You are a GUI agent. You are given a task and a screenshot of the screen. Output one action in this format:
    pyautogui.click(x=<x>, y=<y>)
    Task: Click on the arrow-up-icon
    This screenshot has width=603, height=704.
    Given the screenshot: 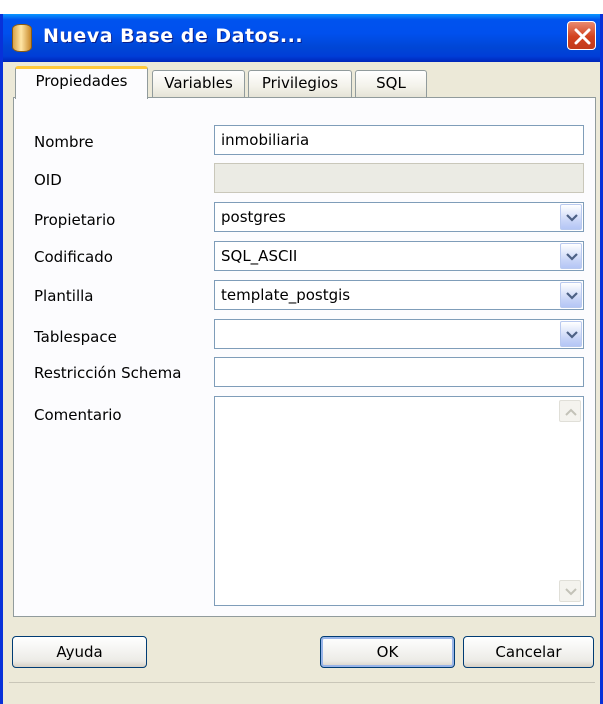 What is the action you would take?
    pyautogui.click(x=571, y=412)
    